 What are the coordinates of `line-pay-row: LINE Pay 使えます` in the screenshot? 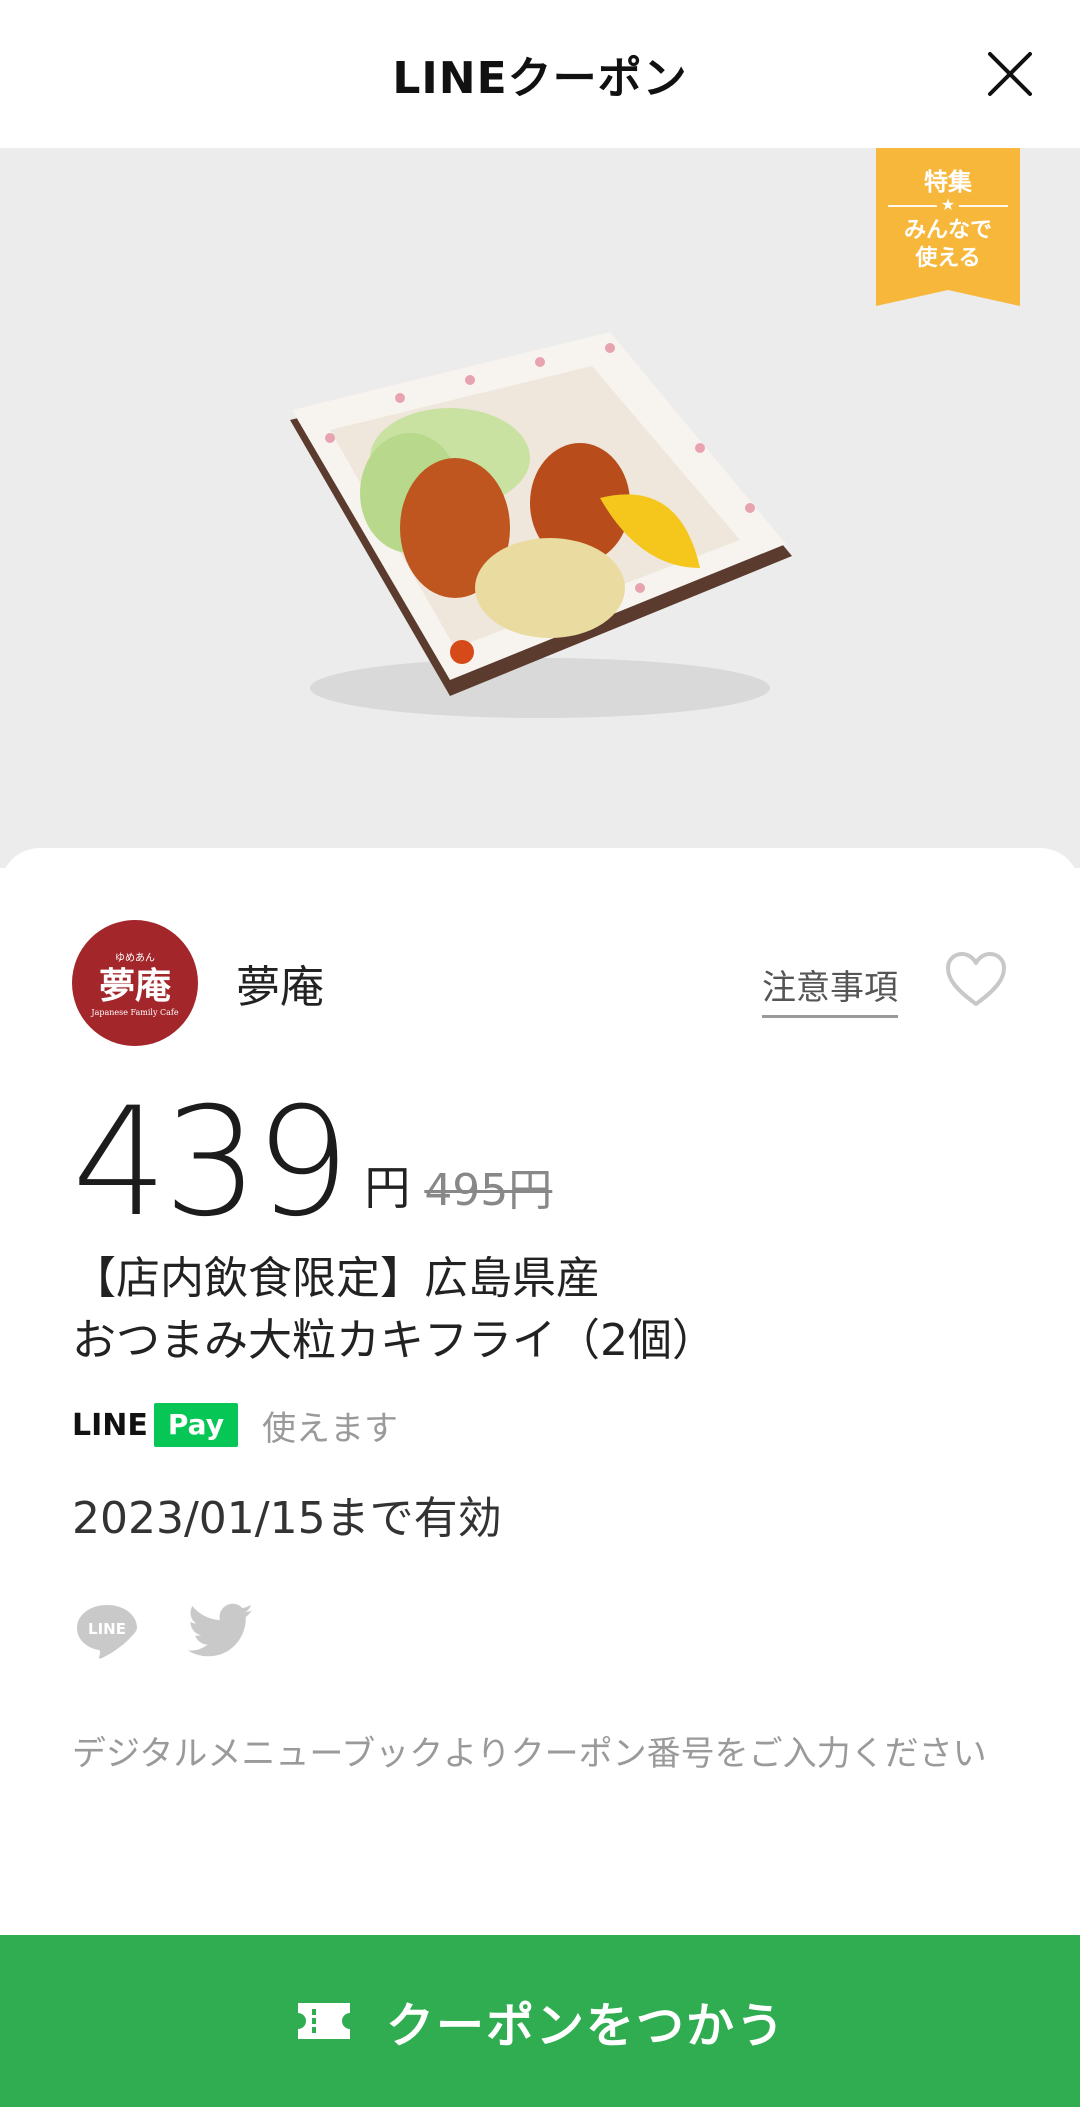 It's located at (235, 1425).